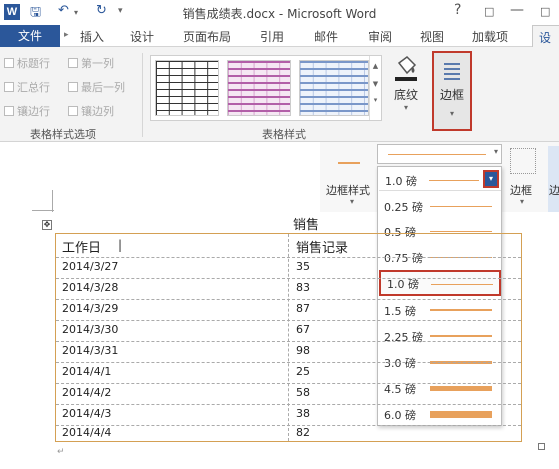 The width and height of the screenshot is (559, 469). I want to click on gallery-more-icon: ▾, so click(375, 100).